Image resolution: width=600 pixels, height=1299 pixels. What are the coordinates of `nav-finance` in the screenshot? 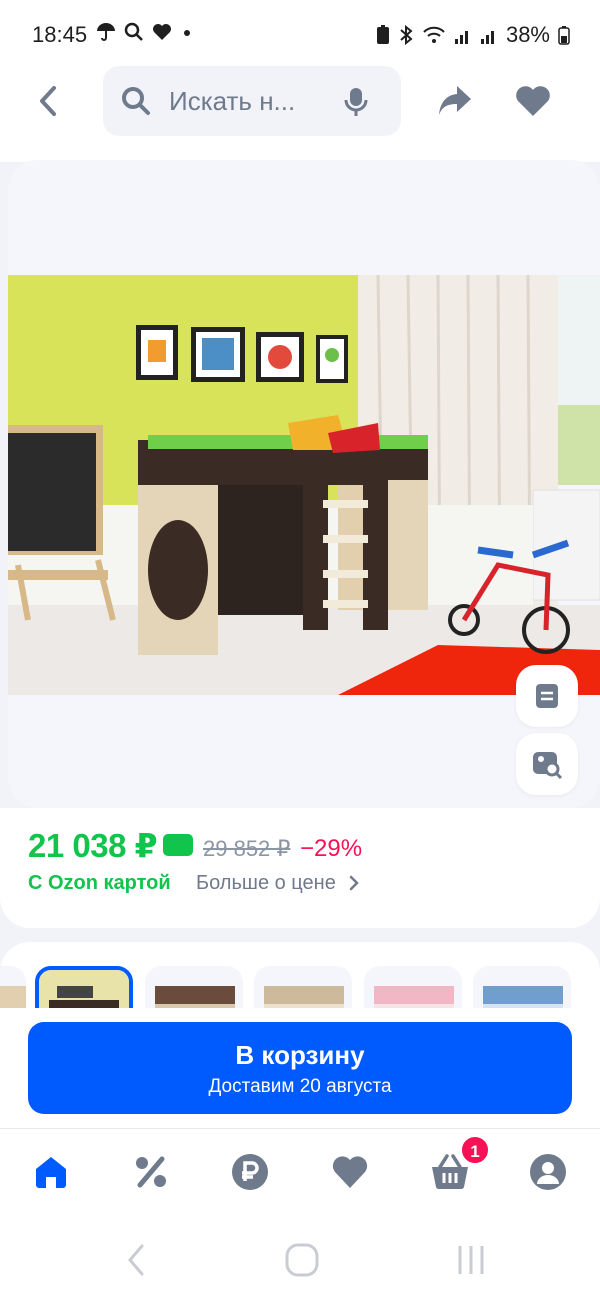 It's located at (251, 1173).